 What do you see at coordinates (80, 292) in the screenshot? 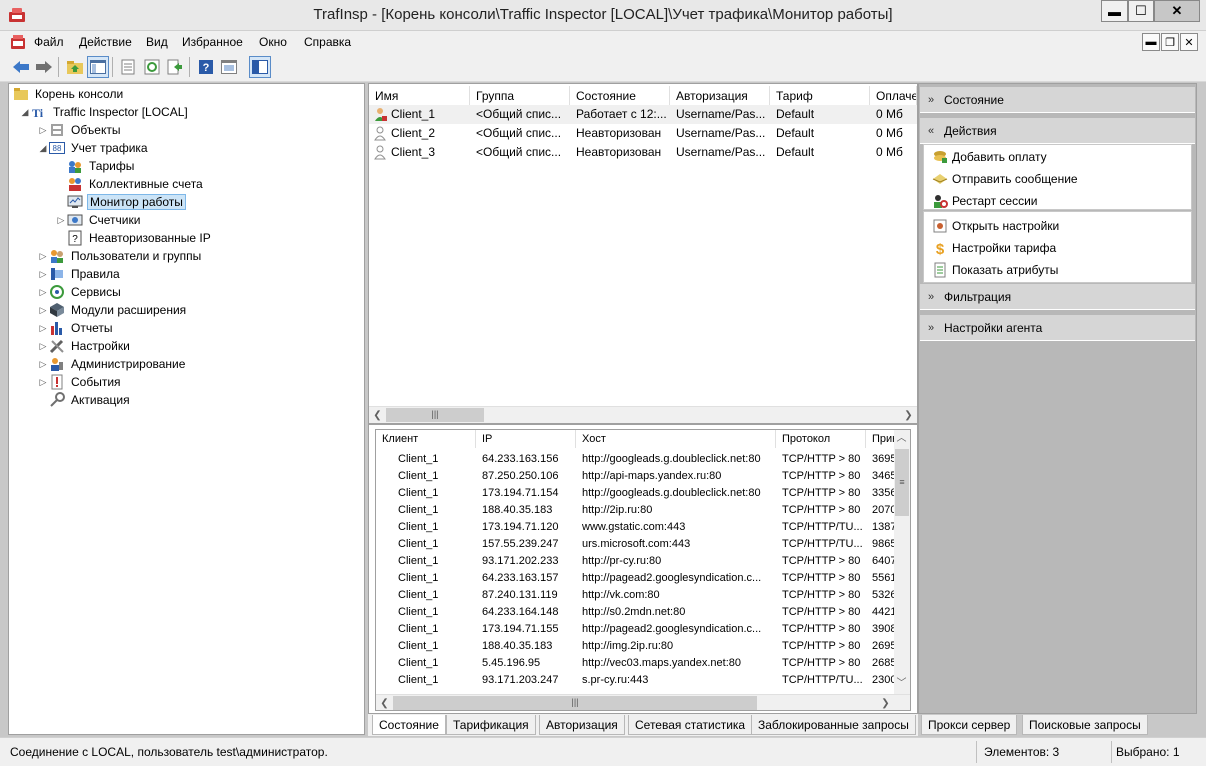
I see `tree-item-services: ▷ Сервисы` at bounding box center [80, 292].